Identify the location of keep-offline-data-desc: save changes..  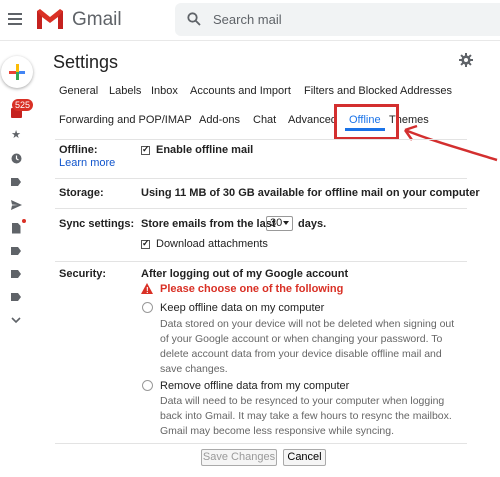
(194, 369).